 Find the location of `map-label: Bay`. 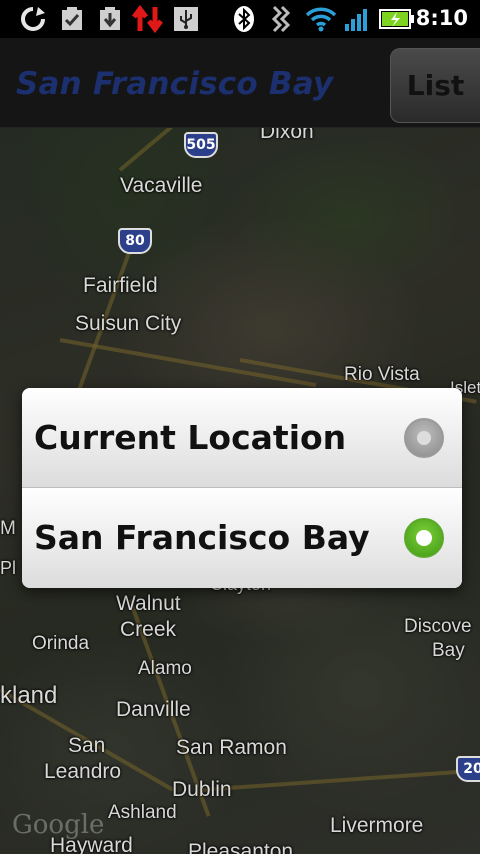

map-label: Bay is located at coordinates (448, 650).